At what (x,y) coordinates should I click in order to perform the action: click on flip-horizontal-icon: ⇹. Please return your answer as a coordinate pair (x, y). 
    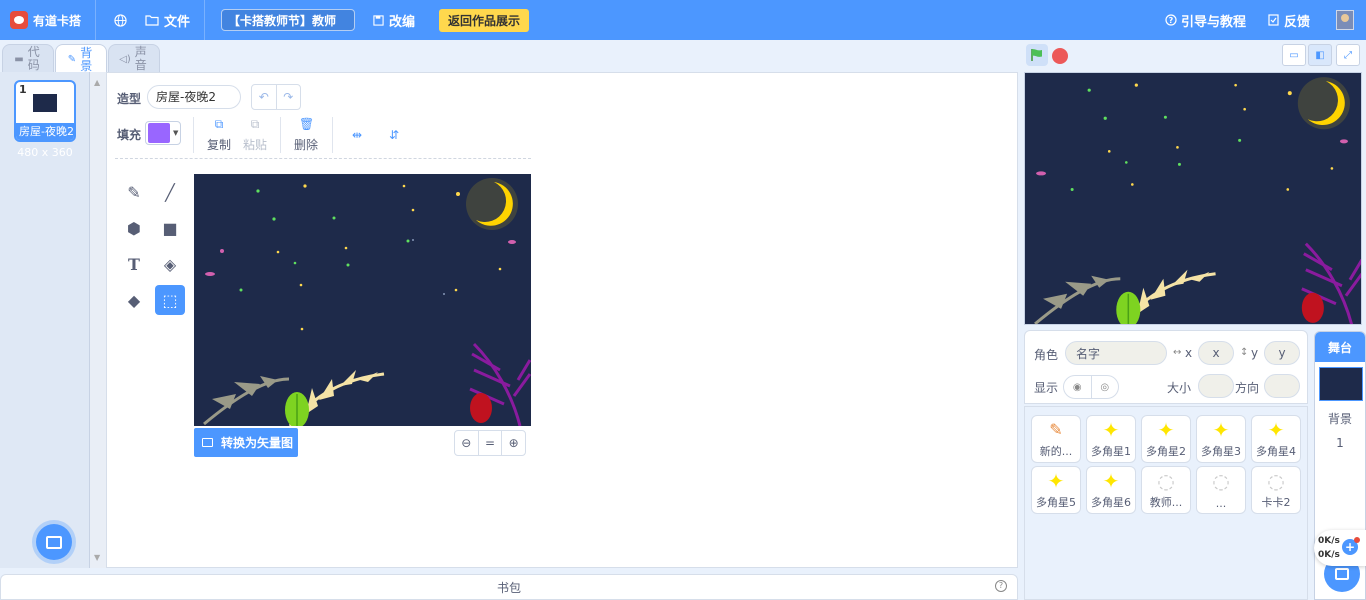
    Looking at the image, I should click on (357, 136).